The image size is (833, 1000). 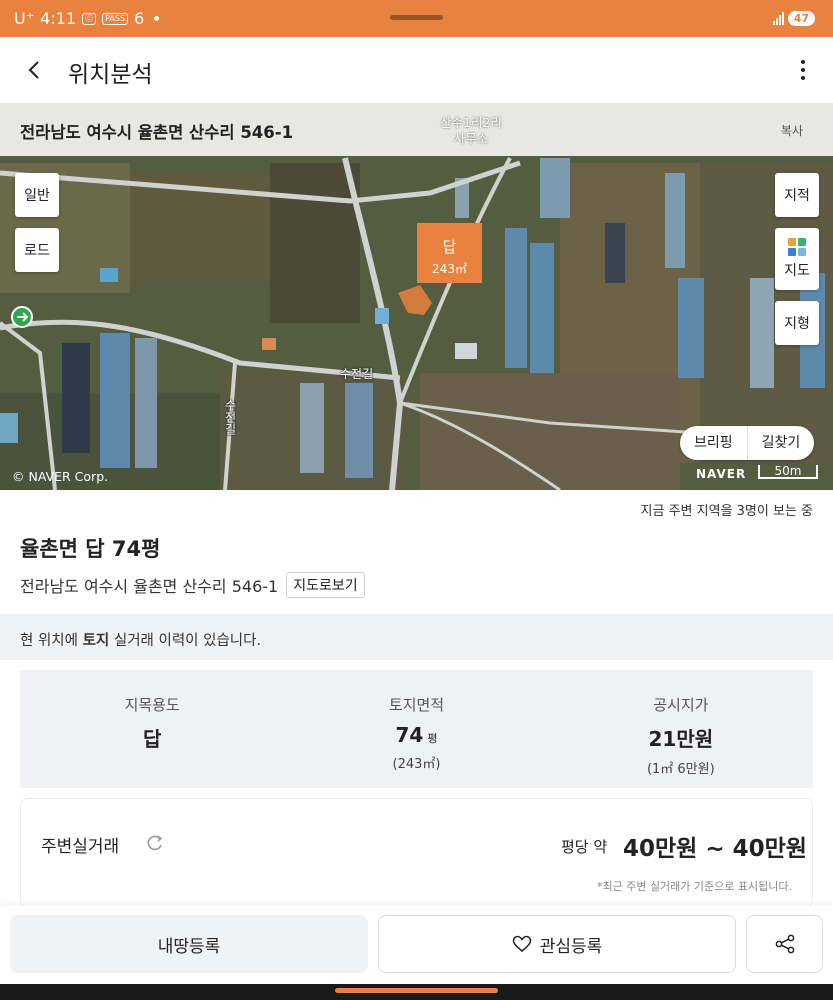 I want to click on history-text: 현 위치에 토지 실거래 이력이 있습니다., so click(x=141, y=641).